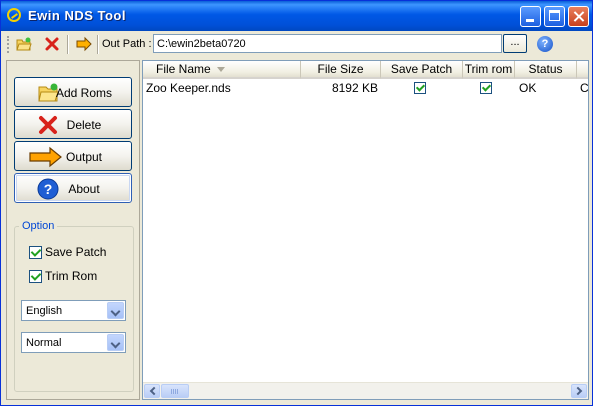 This screenshot has width=593, height=406. What do you see at coordinates (175, 391) in the screenshot?
I see `scrollbar-thumb` at bounding box center [175, 391].